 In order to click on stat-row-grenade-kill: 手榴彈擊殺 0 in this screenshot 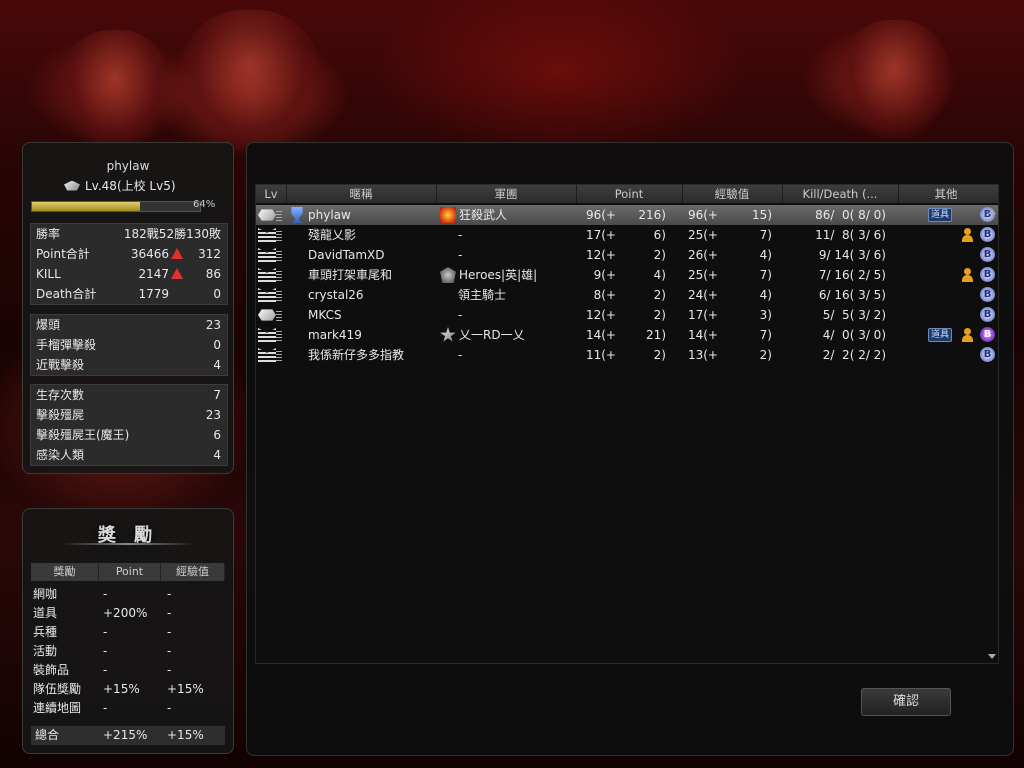, I will do `click(128, 345)`.